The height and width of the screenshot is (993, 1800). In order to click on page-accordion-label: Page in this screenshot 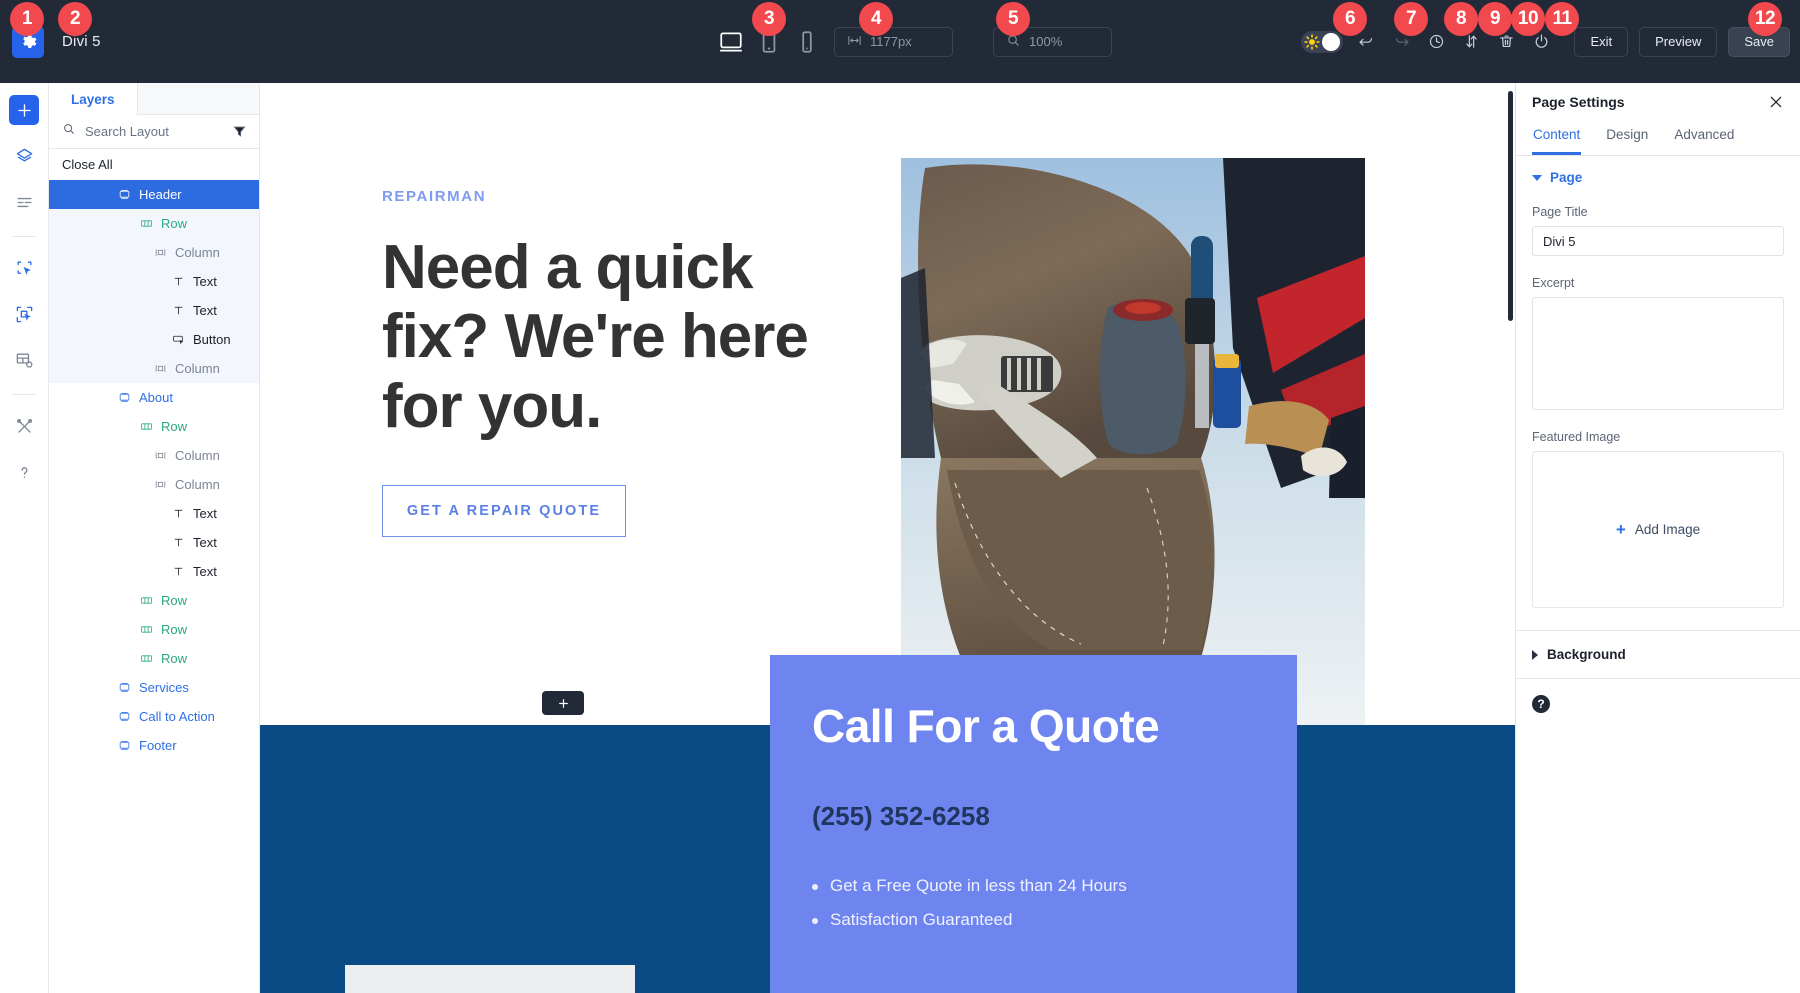, I will do `click(1566, 177)`.